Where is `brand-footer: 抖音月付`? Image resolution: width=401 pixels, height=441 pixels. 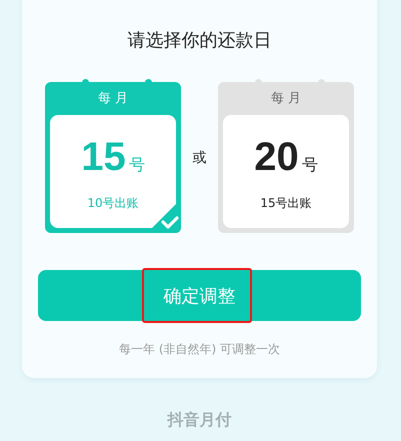 brand-footer: 抖音月付 is located at coordinates (199, 420).